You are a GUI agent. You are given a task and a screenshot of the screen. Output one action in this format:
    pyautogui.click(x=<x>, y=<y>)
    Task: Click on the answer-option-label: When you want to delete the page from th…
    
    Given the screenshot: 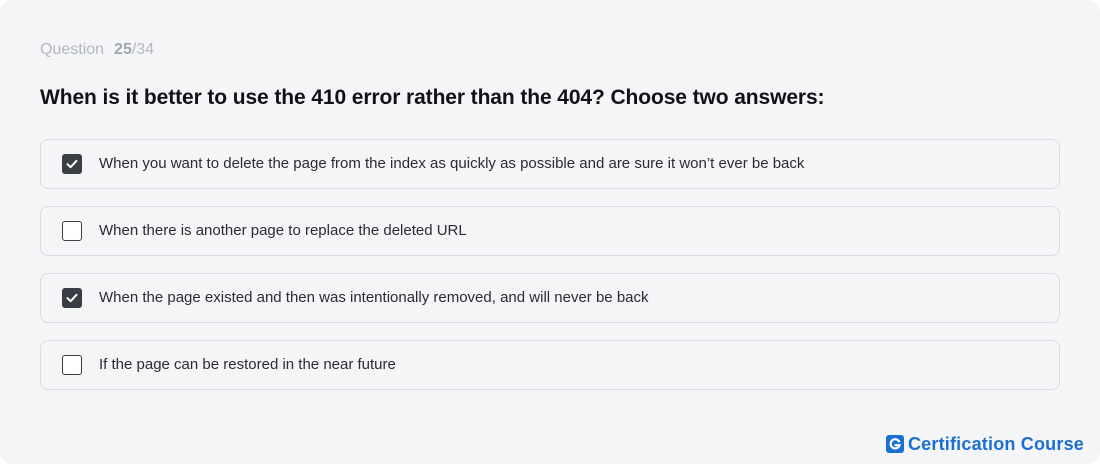 What is the action you would take?
    pyautogui.click(x=452, y=163)
    